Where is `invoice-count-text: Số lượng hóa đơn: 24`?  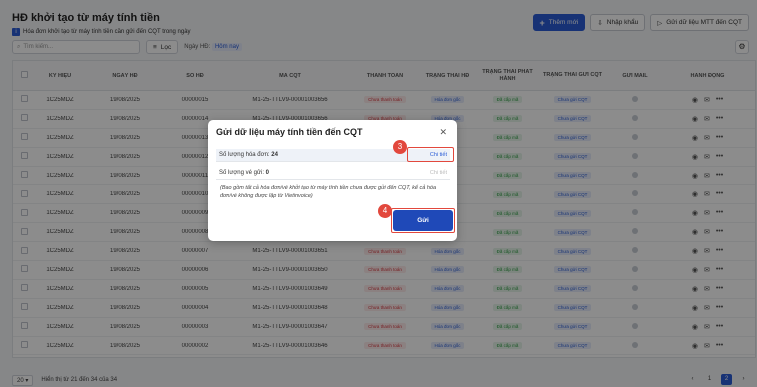 invoice-count-text: Số lượng hóa đơn: 24 is located at coordinates (248, 155).